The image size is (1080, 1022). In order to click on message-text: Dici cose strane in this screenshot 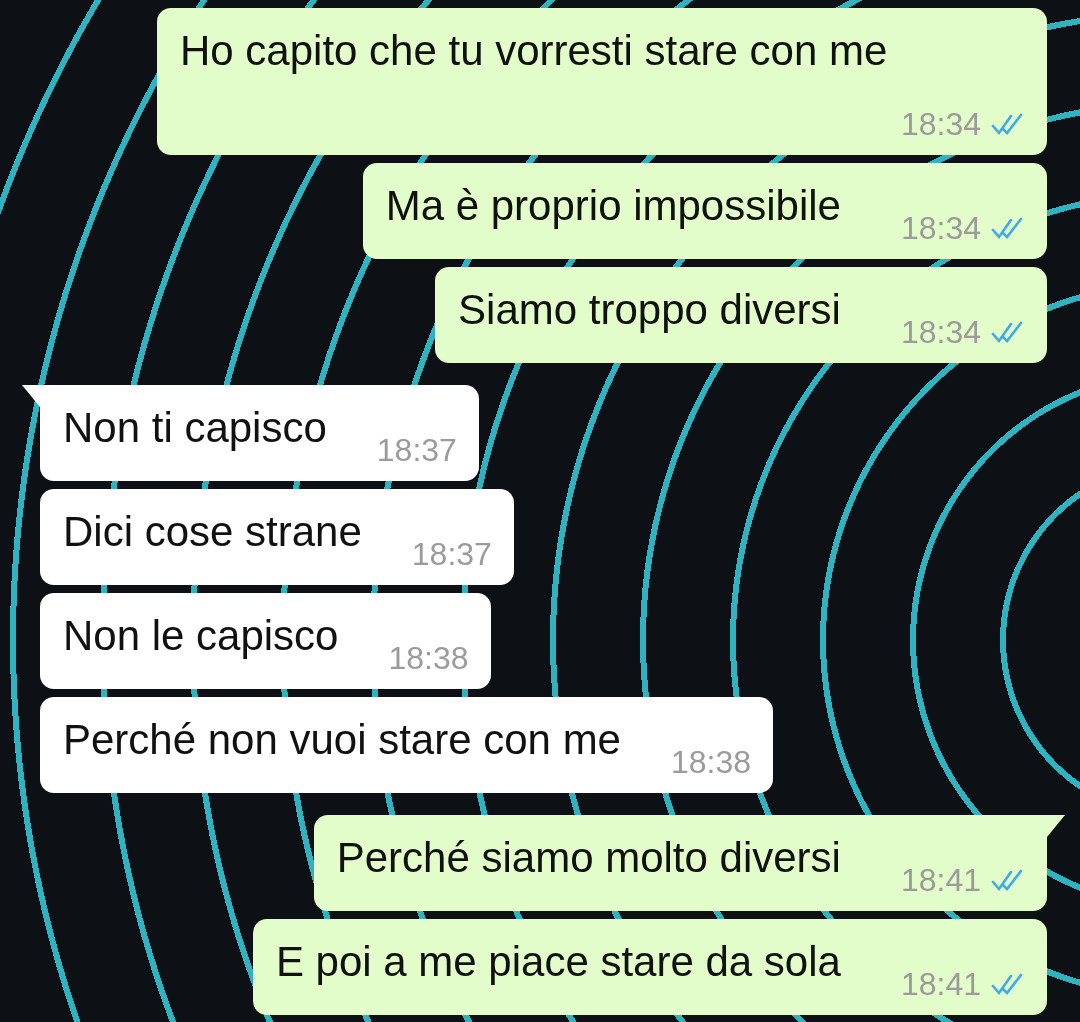, I will do `click(212, 532)`.